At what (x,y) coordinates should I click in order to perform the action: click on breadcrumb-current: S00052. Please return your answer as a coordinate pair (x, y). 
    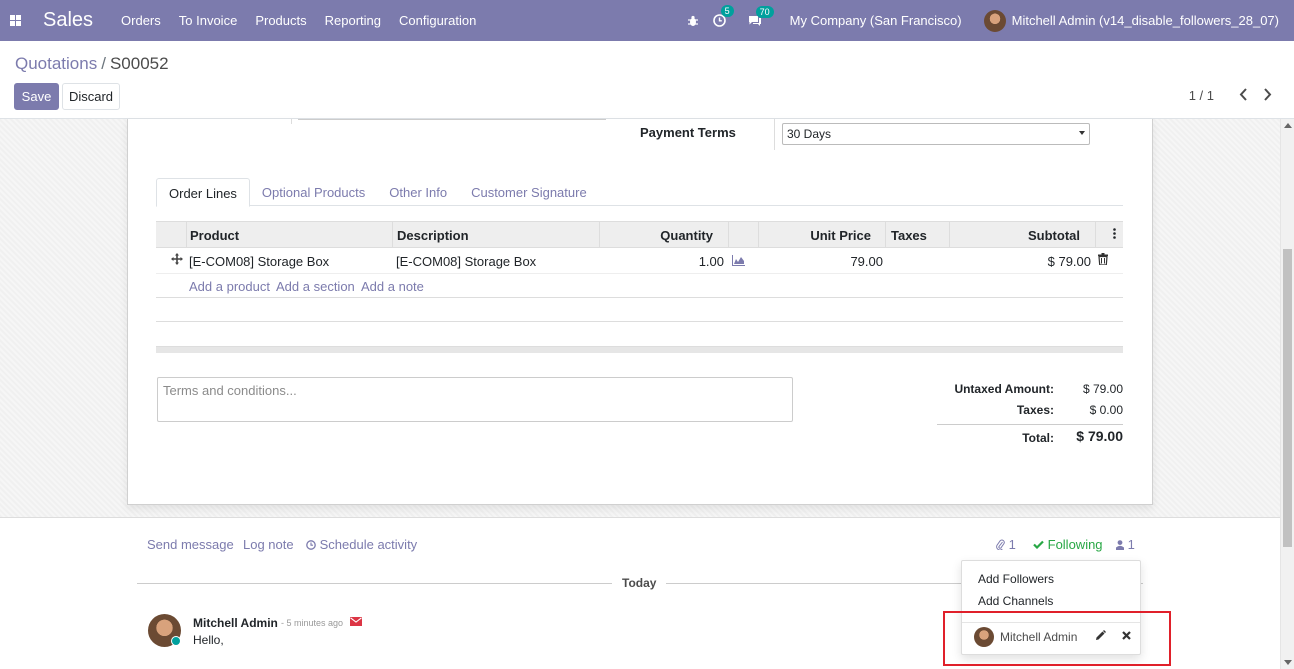
    Looking at the image, I should click on (139, 63).